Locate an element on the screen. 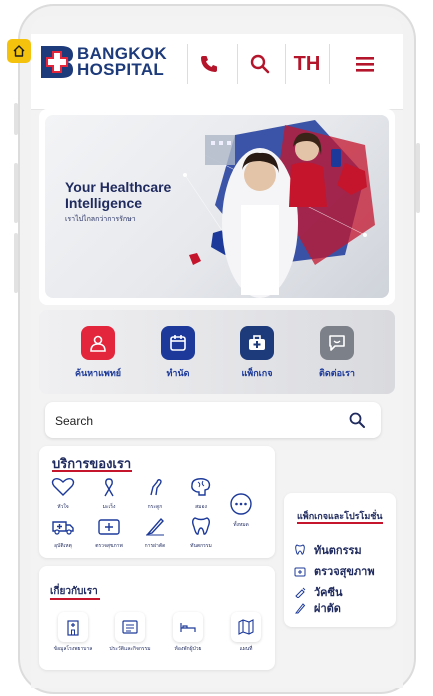  quick-action-packages: แพ็กเกจ is located at coordinates (257, 353).